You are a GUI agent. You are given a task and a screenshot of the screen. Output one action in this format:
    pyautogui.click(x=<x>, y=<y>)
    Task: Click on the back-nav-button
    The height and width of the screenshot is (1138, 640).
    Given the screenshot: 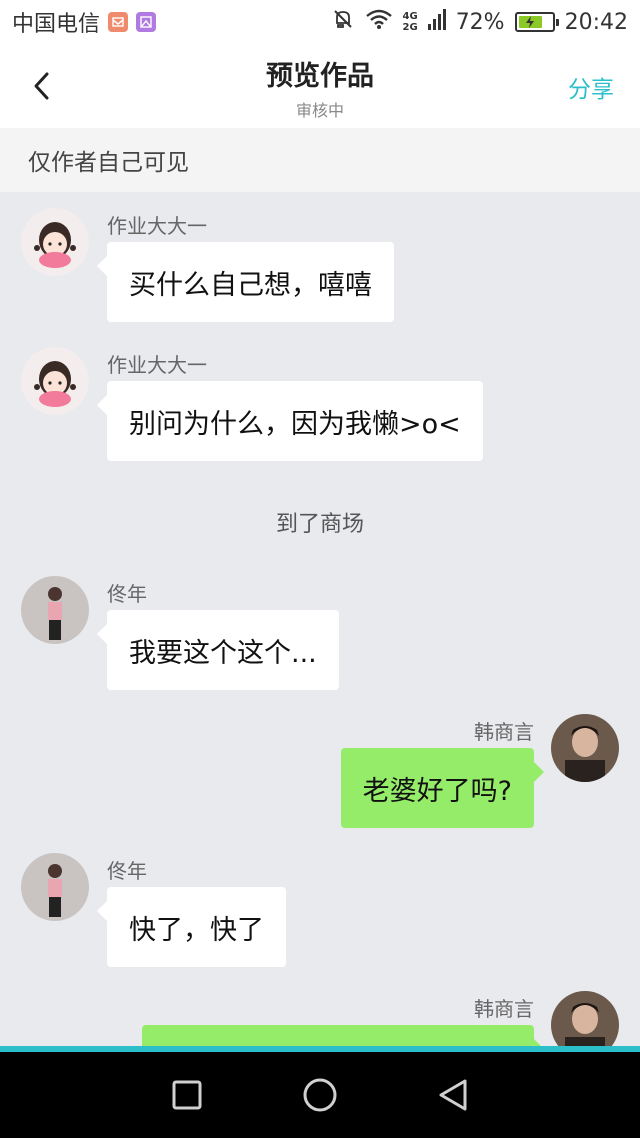 What is the action you would take?
    pyautogui.click(x=453, y=1095)
    